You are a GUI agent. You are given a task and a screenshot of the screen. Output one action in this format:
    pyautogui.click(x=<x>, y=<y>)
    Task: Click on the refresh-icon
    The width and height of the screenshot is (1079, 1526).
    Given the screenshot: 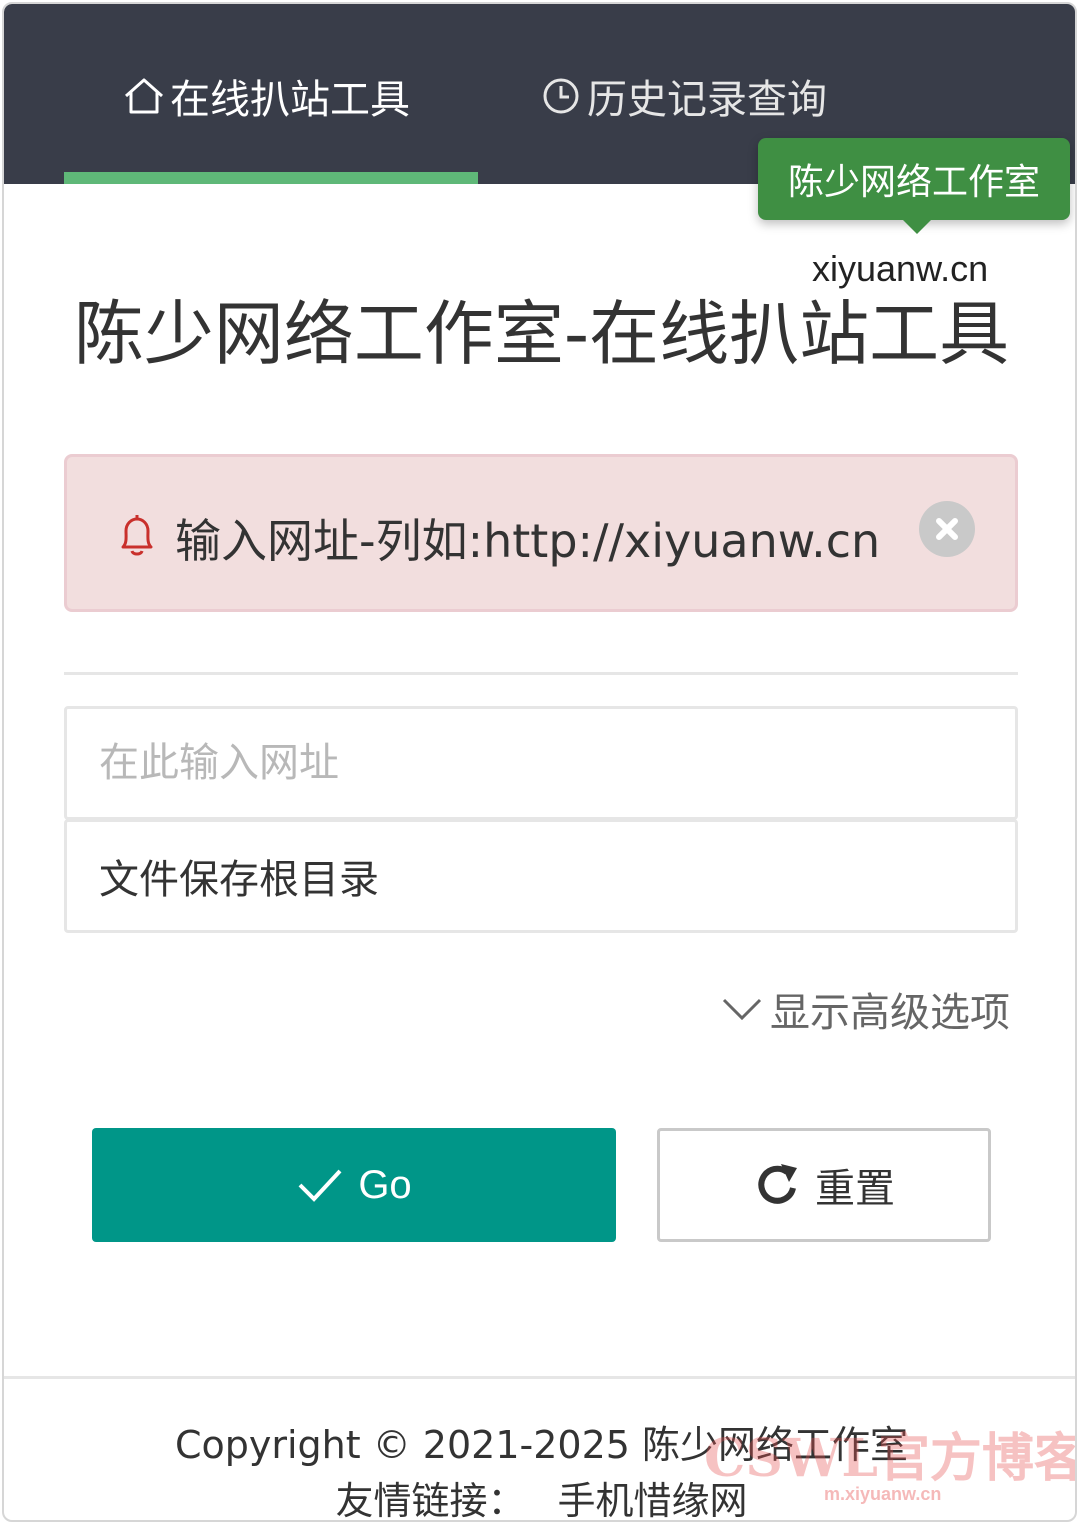 What is the action you would take?
    pyautogui.click(x=777, y=1184)
    